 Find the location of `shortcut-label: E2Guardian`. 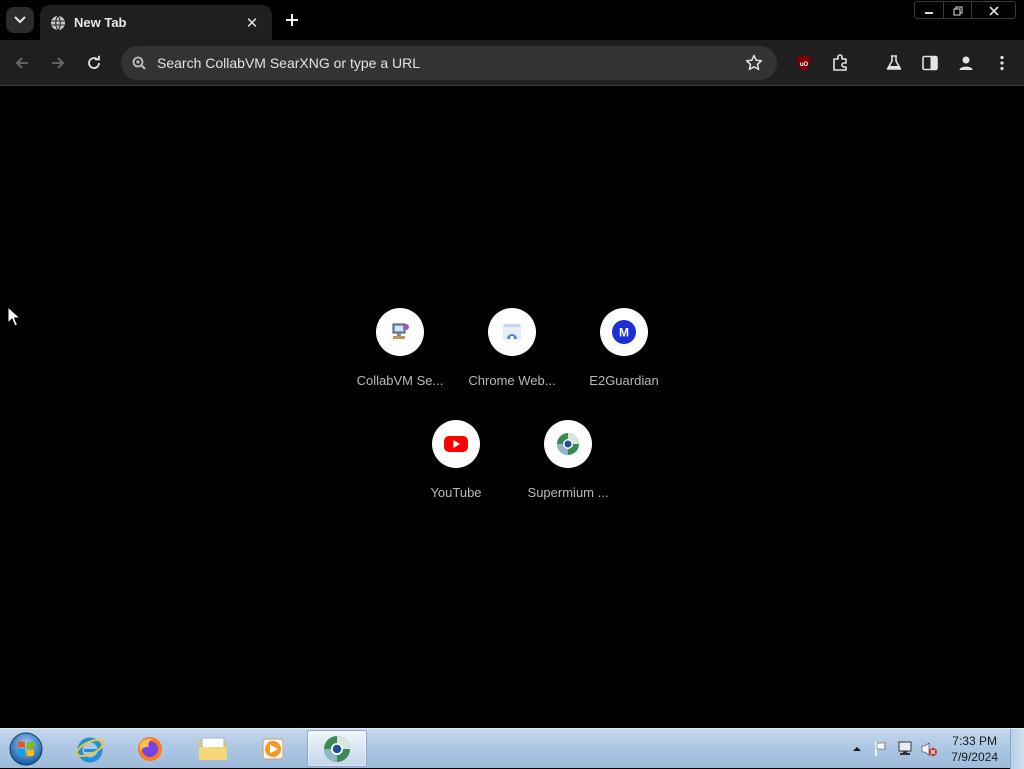

shortcut-label: E2Guardian is located at coordinates (624, 380).